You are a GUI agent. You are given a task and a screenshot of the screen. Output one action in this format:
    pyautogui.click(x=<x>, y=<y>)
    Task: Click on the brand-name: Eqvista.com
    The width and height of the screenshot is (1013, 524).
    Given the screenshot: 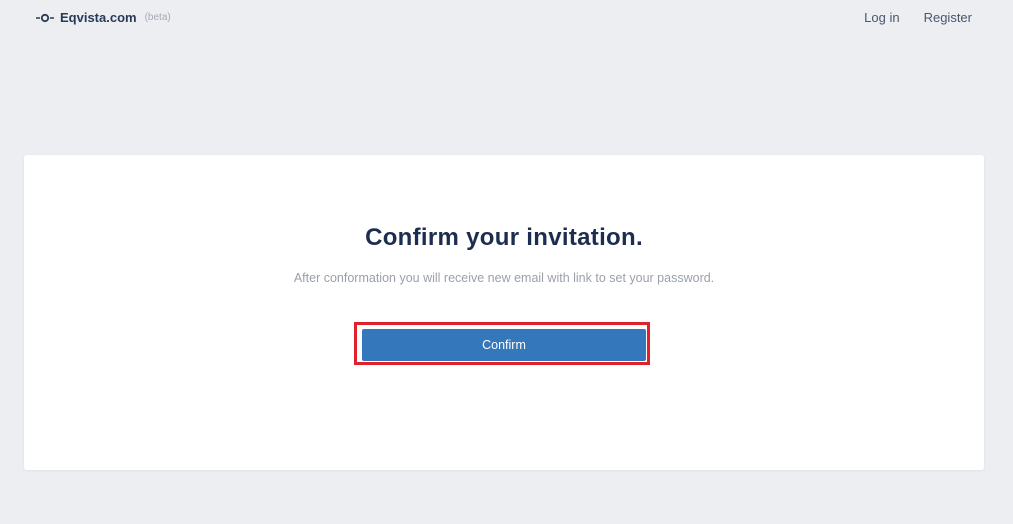 What is the action you would take?
    pyautogui.click(x=98, y=17)
    